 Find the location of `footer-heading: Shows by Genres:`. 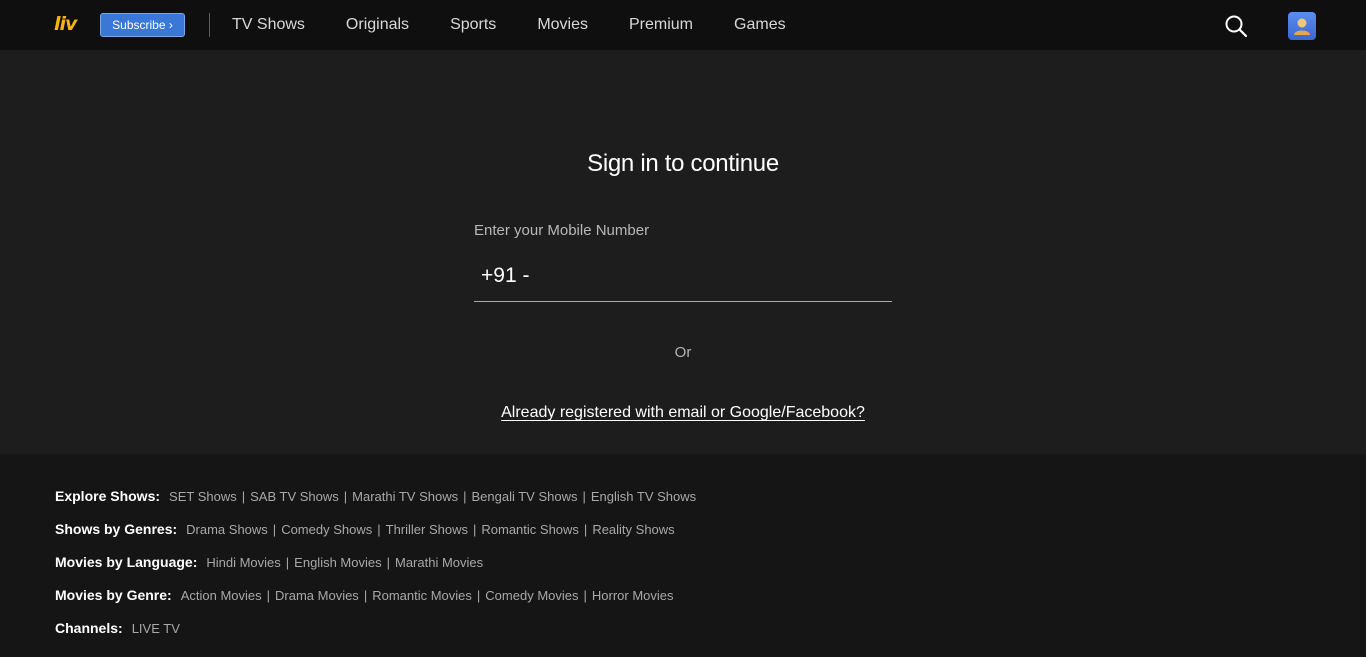

footer-heading: Shows by Genres: is located at coordinates (116, 529).